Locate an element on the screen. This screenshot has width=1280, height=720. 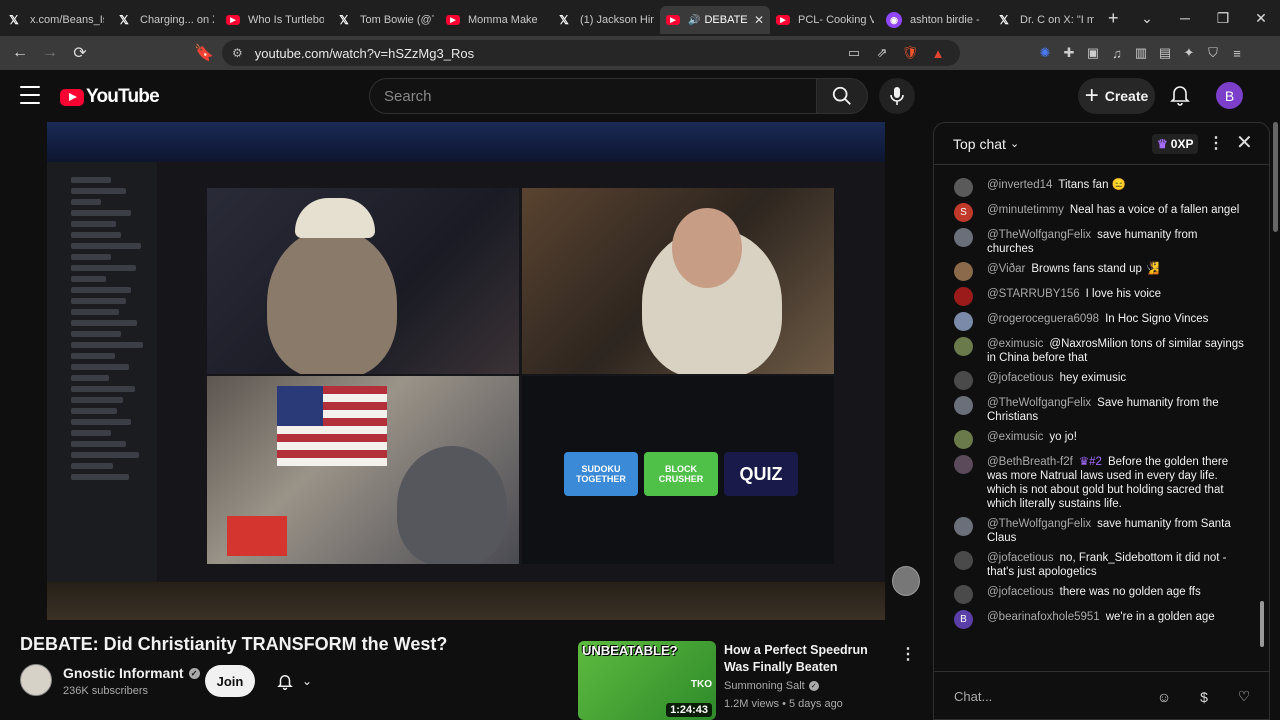
minimize-icon: ─ is located at coordinates (1185, 18).